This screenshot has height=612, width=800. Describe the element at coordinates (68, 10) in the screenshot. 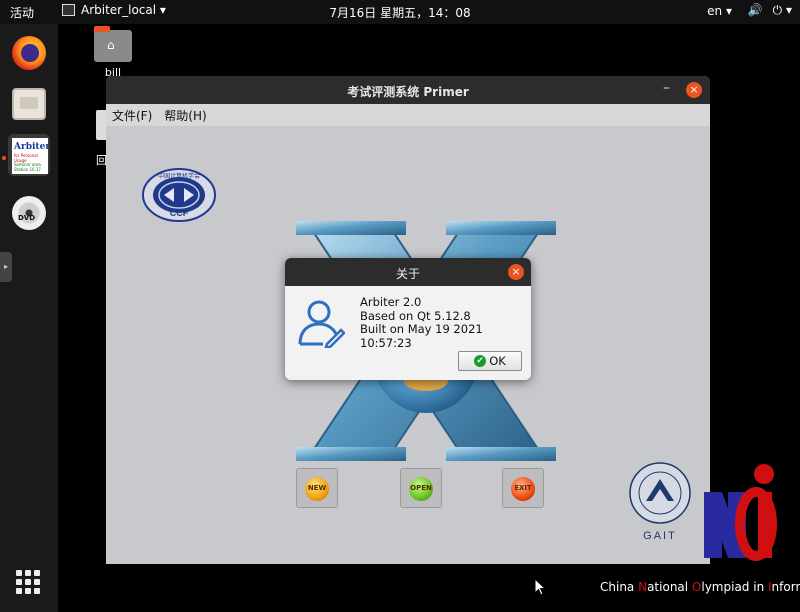

I see `app-window-icon` at that location.